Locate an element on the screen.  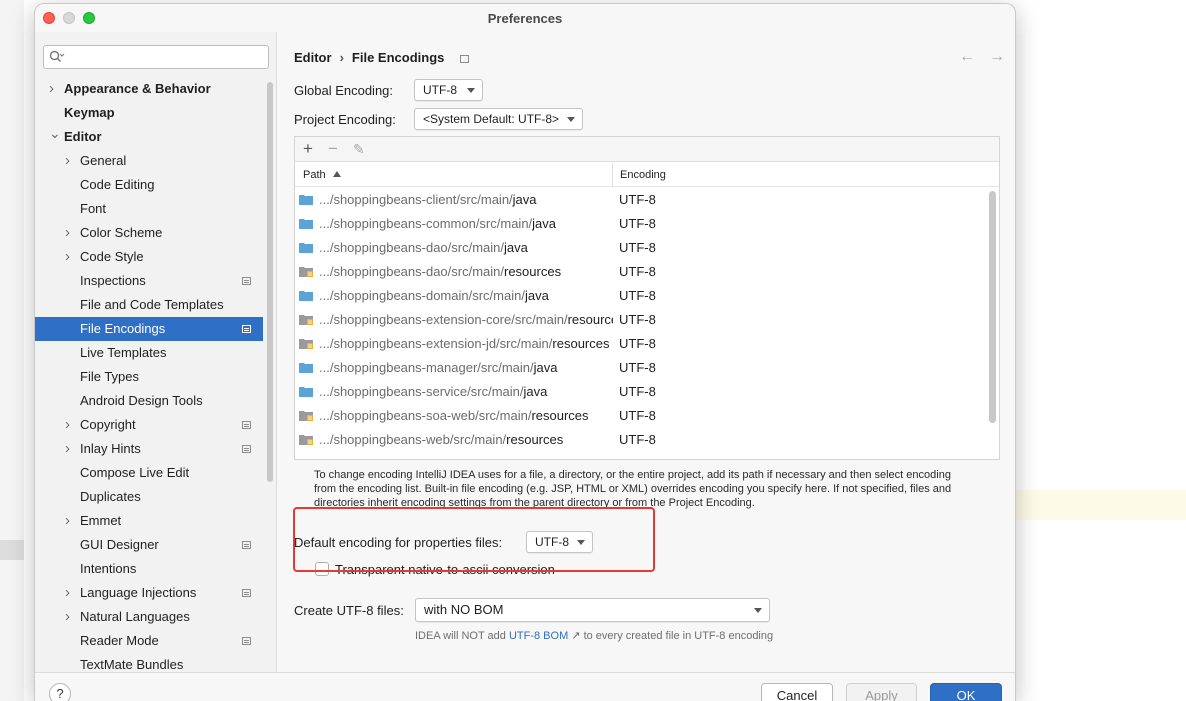
add-path-icon: + is located at coordinates (308, 149).